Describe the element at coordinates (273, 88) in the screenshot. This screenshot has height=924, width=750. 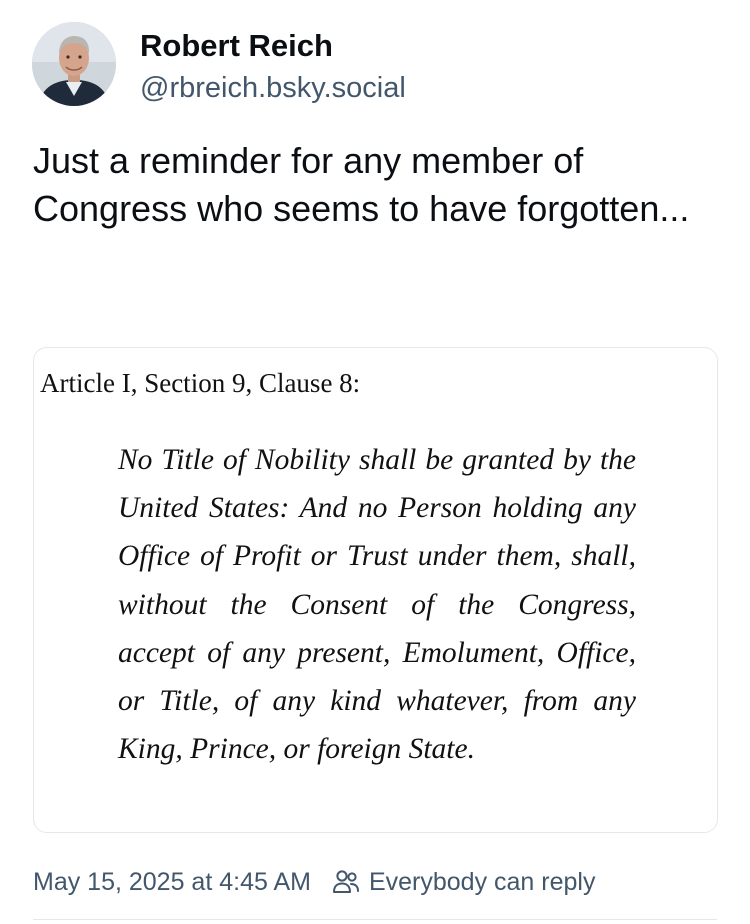
I see `author-handle: @rbreich.bsky.social` at that location.